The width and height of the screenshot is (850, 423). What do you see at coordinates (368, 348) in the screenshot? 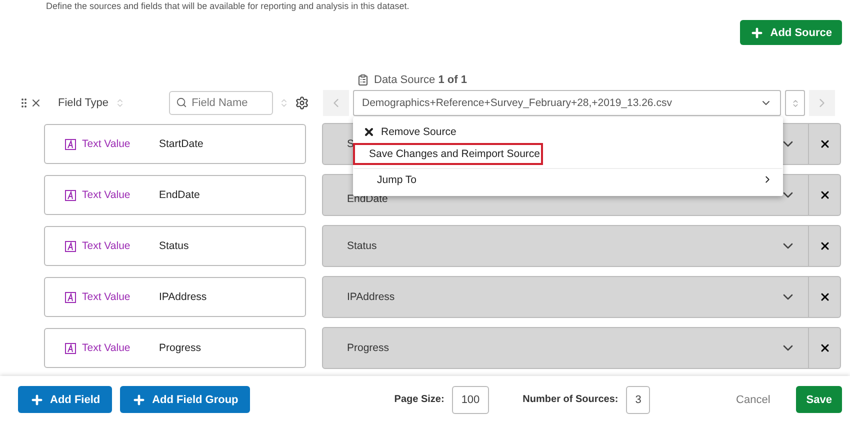
I see `mapped-field-text: Progress` at bounding box center [368, 348].